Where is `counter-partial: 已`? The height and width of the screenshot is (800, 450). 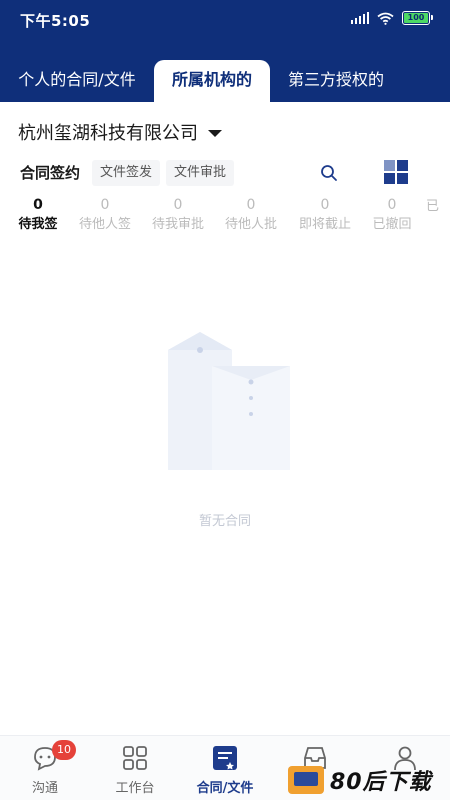 counter-partial: 已 is located at coordinates (438, 207).